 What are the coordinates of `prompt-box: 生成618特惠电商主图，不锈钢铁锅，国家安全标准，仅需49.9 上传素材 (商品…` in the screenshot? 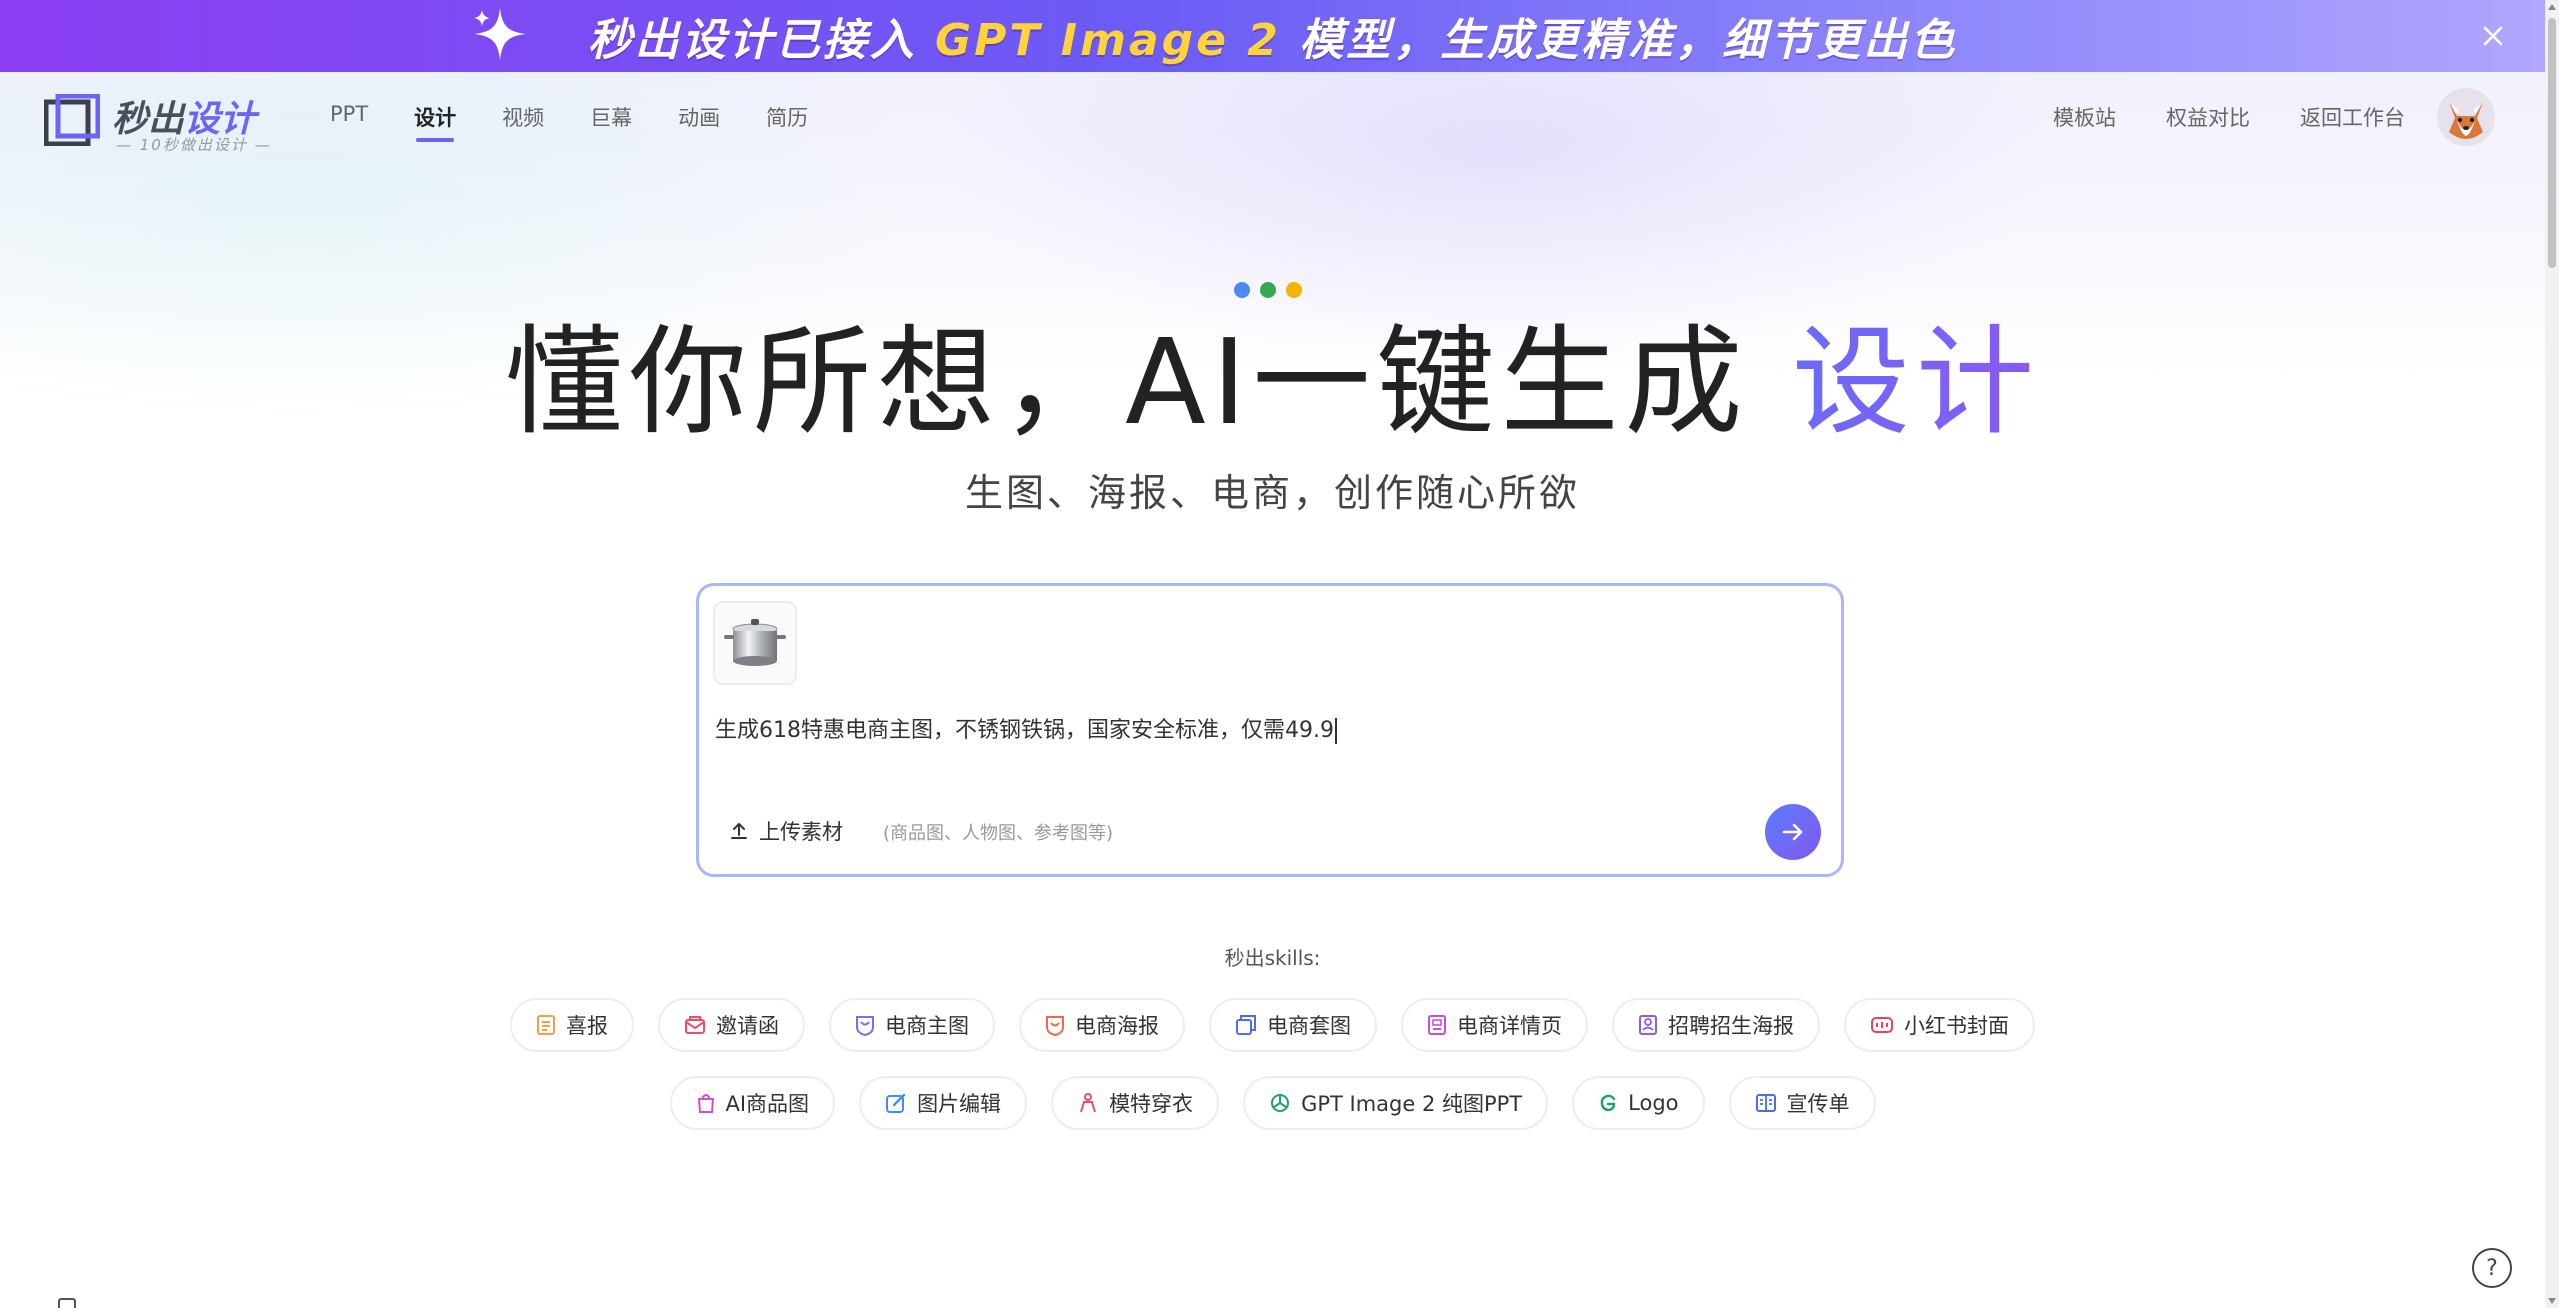 It's located at (1270, 730).